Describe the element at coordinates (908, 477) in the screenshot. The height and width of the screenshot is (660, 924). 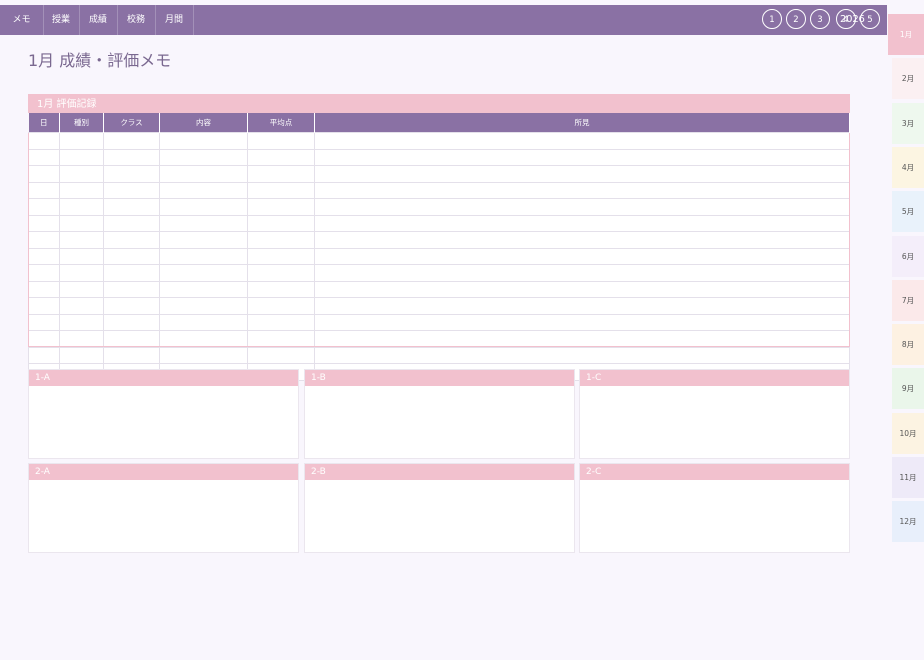
I see `month-tab-11: 11月` at that location.